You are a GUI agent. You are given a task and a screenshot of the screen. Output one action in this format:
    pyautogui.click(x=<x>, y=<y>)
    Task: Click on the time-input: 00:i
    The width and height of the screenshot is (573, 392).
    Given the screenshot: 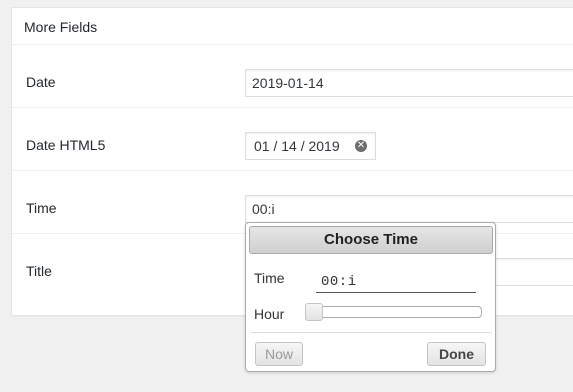 What is the action you would take?
    pyautogui.click(x=409, y=209)
    